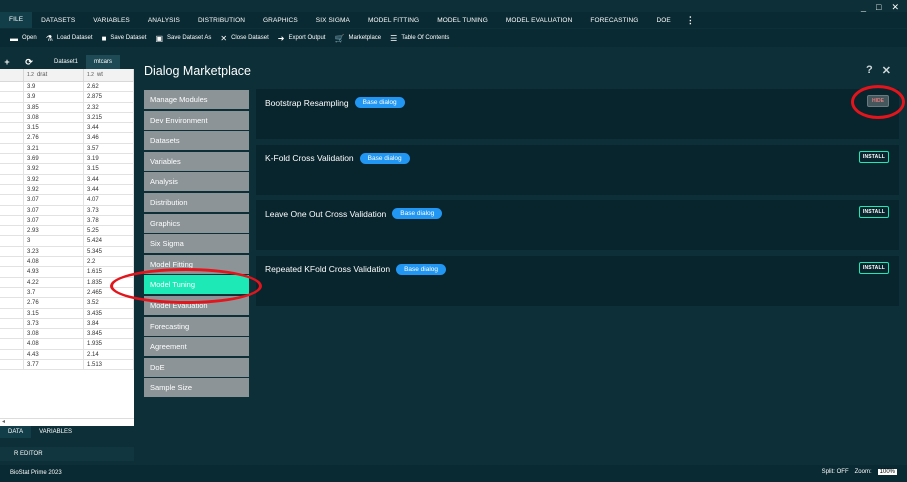 Image resolution: width=907 pixels, height=482 pixels. What do you see at coordinates (109, 282) in the screenshot?
I see `cell-wt: 1.835` at bounding box center [109, 282].